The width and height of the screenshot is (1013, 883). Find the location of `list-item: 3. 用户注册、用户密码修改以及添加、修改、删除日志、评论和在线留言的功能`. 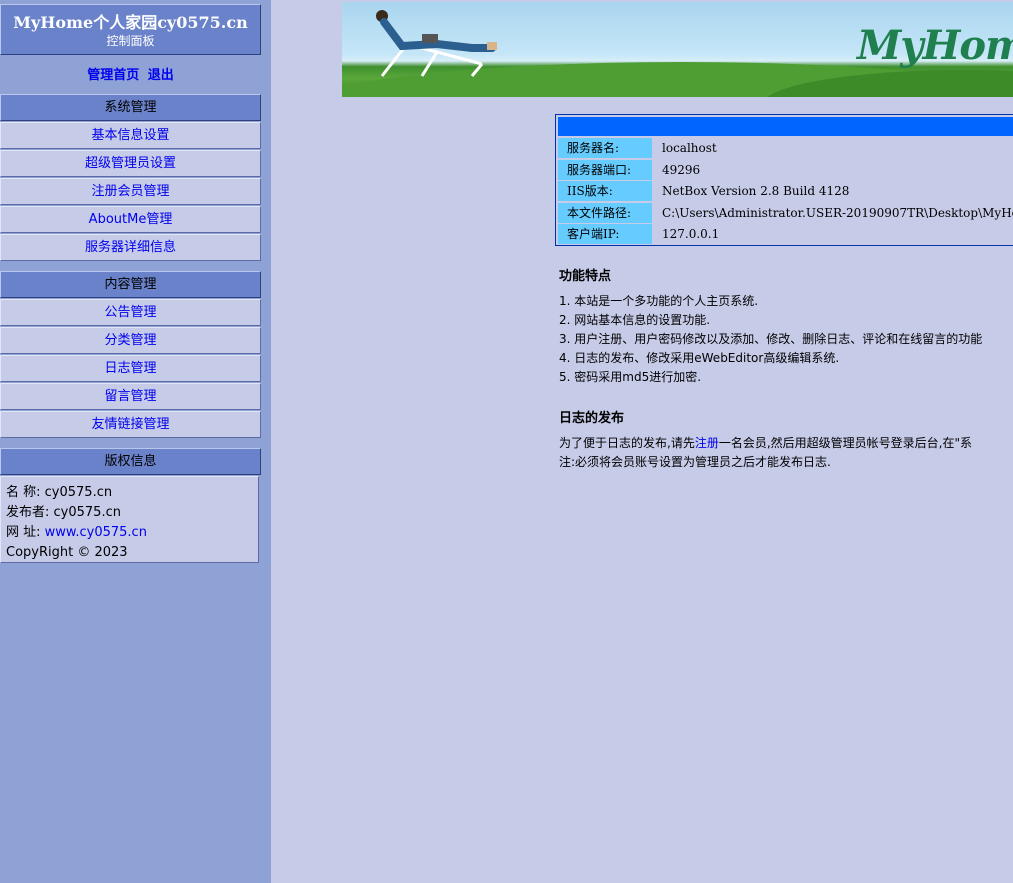

list-item: 3. 用户注册、用户密码修改以及添加、修改、删除日志、评论和在线留言的功能 is located at coordinates (771, 339).